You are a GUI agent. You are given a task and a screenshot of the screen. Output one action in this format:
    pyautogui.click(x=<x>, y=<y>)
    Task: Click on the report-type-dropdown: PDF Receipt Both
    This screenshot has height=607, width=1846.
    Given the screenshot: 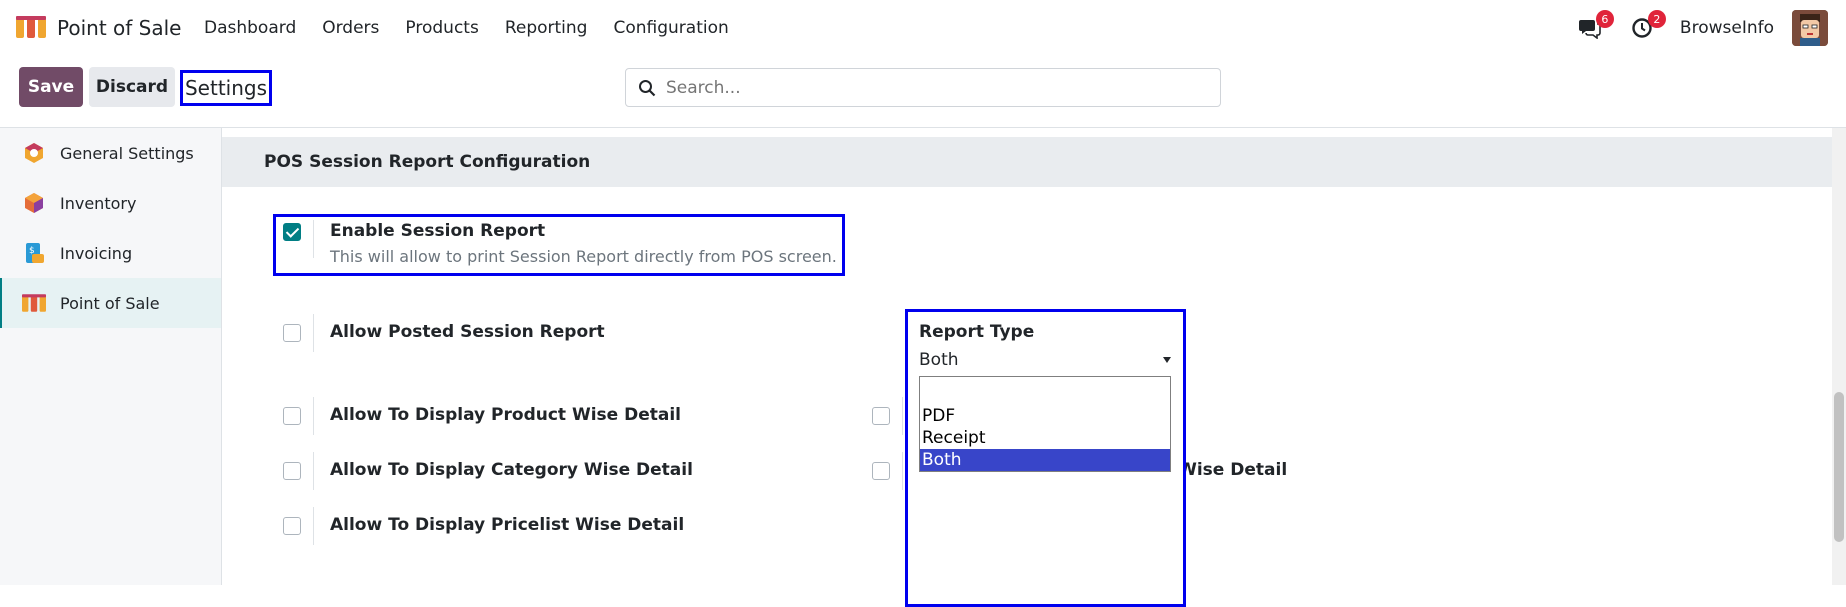 What is the action you would take?
    pyautogui.click(x=1045, y=424)
    